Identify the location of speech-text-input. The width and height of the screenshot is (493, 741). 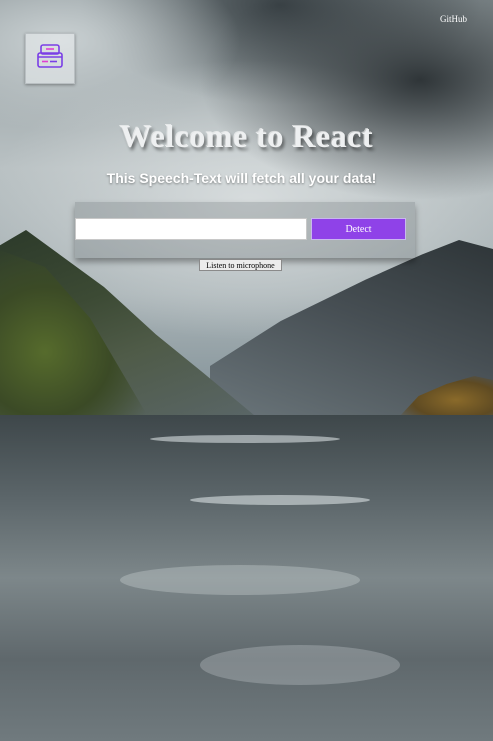
(191, 229).